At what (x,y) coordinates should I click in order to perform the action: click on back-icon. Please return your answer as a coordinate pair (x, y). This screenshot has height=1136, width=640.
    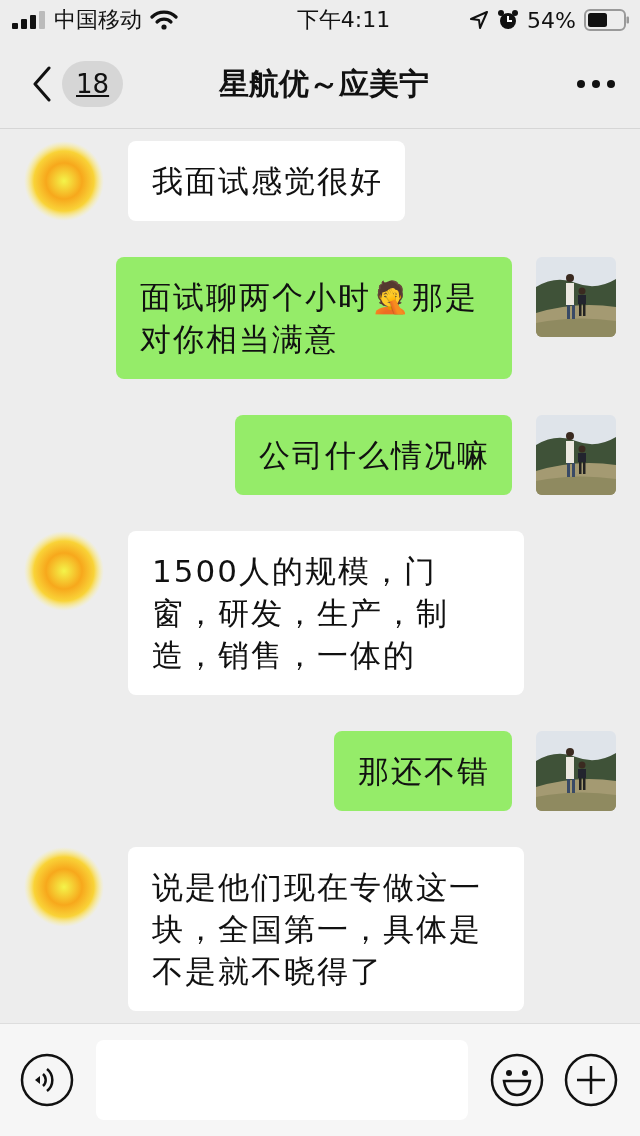
    Looking at the image, I should click on (42, 84).